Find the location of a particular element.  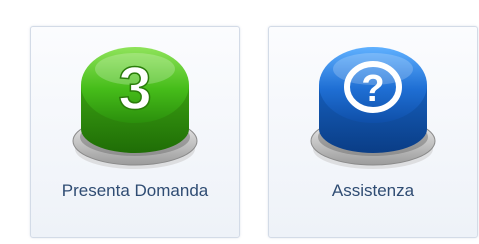

presenta-domanda-label: Presenta Domanda is located at coordinates (135, 190).